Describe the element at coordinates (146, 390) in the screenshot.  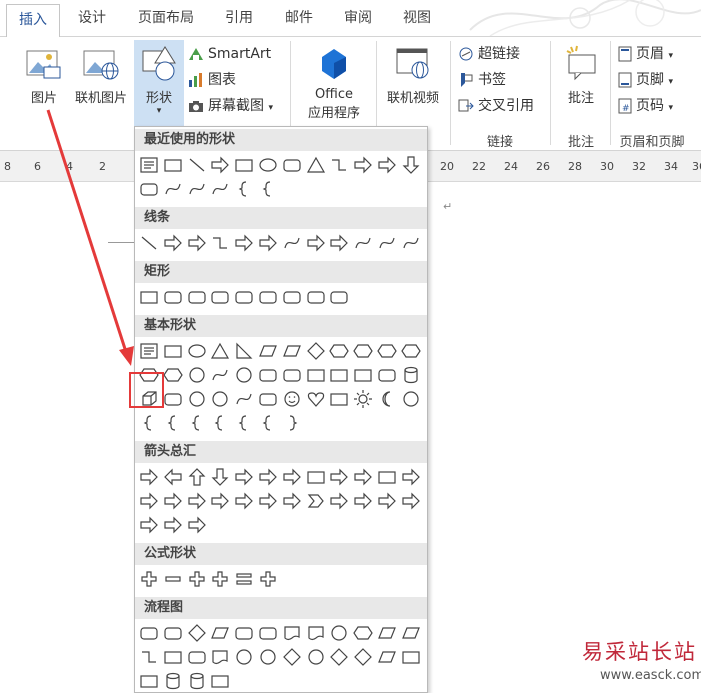
I see `selected-cube-highlight` at that location.